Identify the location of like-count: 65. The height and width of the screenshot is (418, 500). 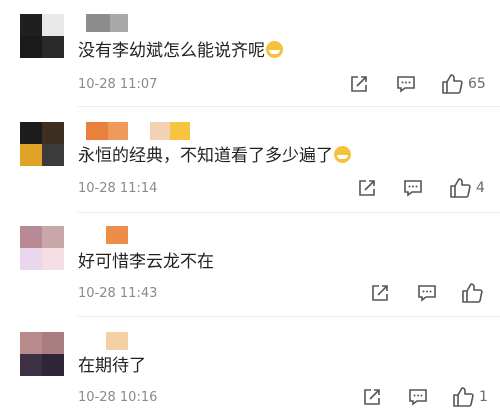
(477, 84).